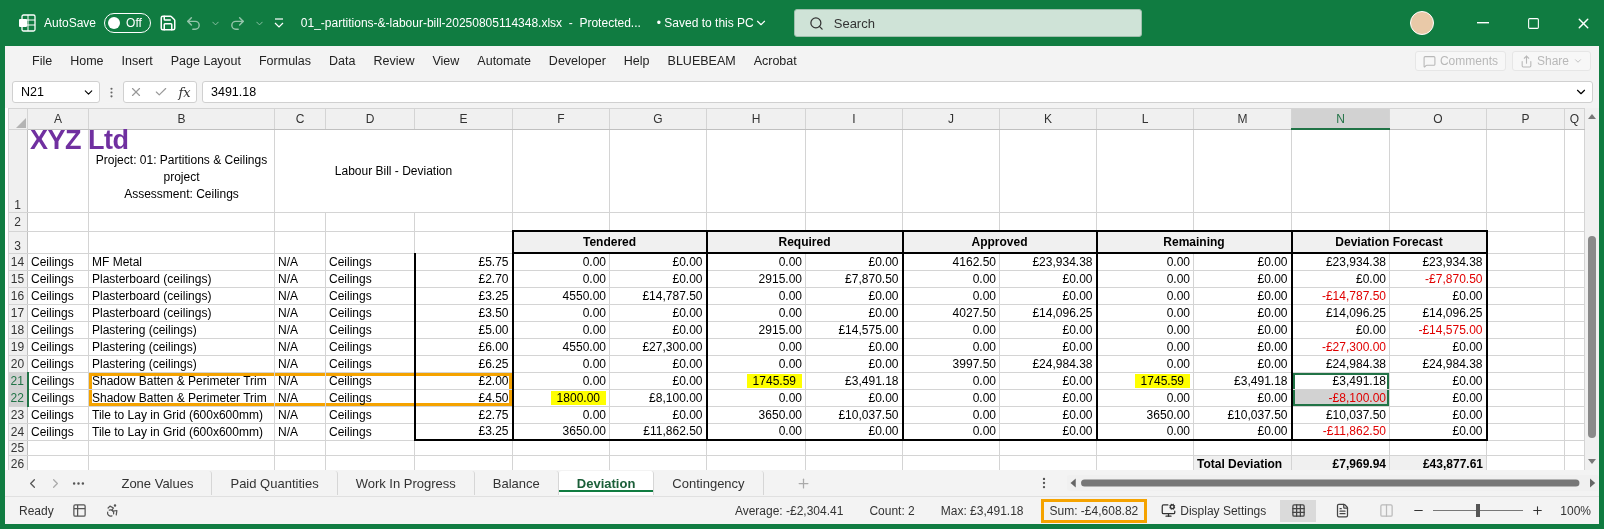 This screenshot has width=1604, height=529. I want to click on column-header: J, so click(951, 118).